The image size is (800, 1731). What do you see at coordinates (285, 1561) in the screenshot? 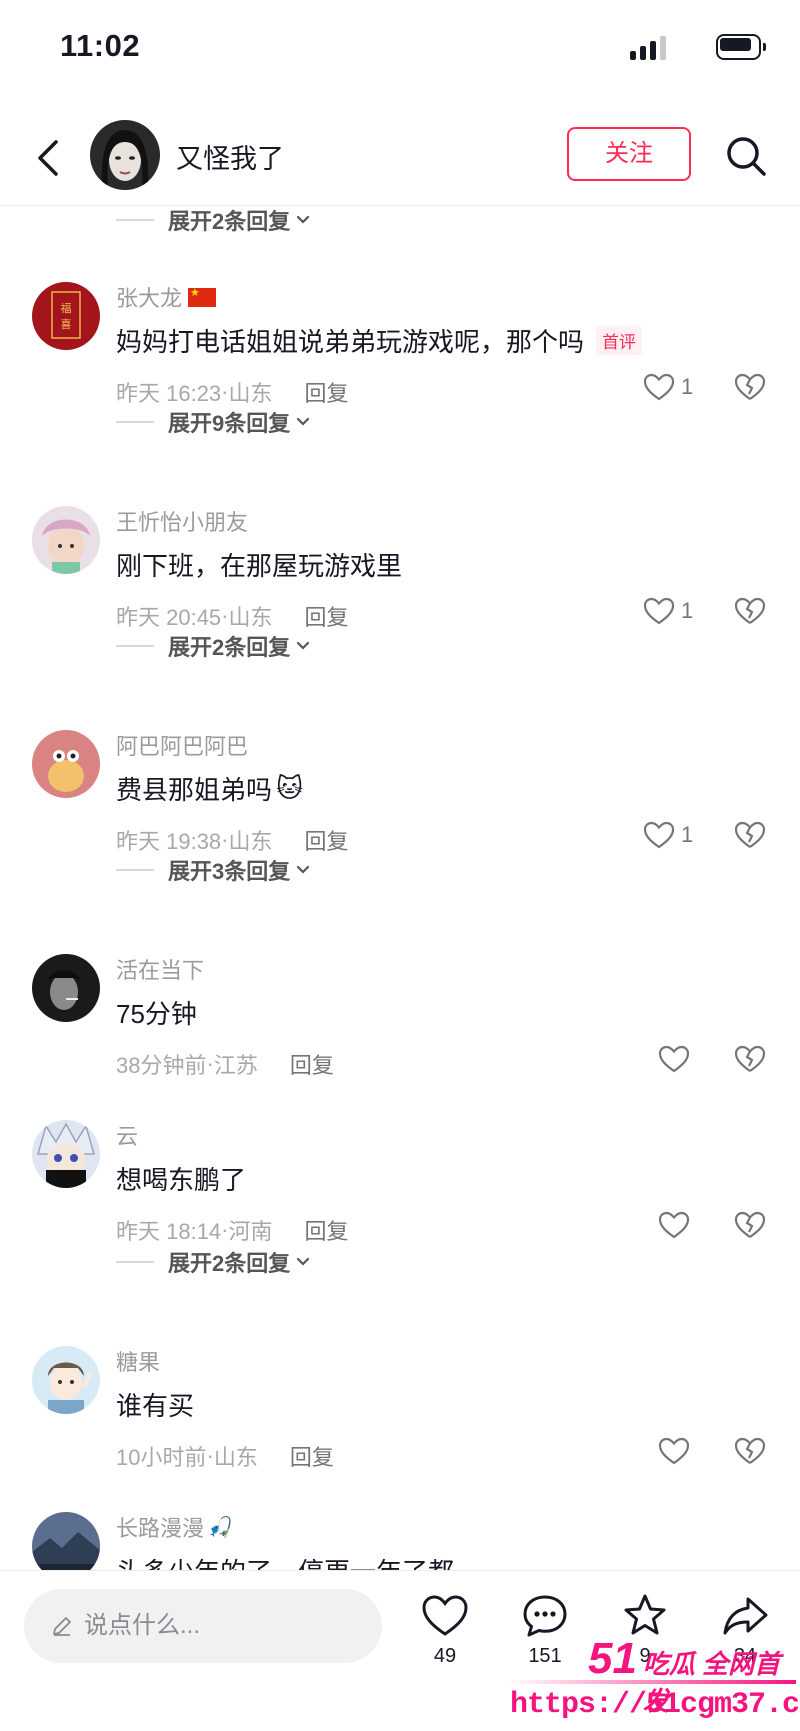
I see `comment-text: 头多少年的了，停更一年了都` at bounding box center [285, 1561].